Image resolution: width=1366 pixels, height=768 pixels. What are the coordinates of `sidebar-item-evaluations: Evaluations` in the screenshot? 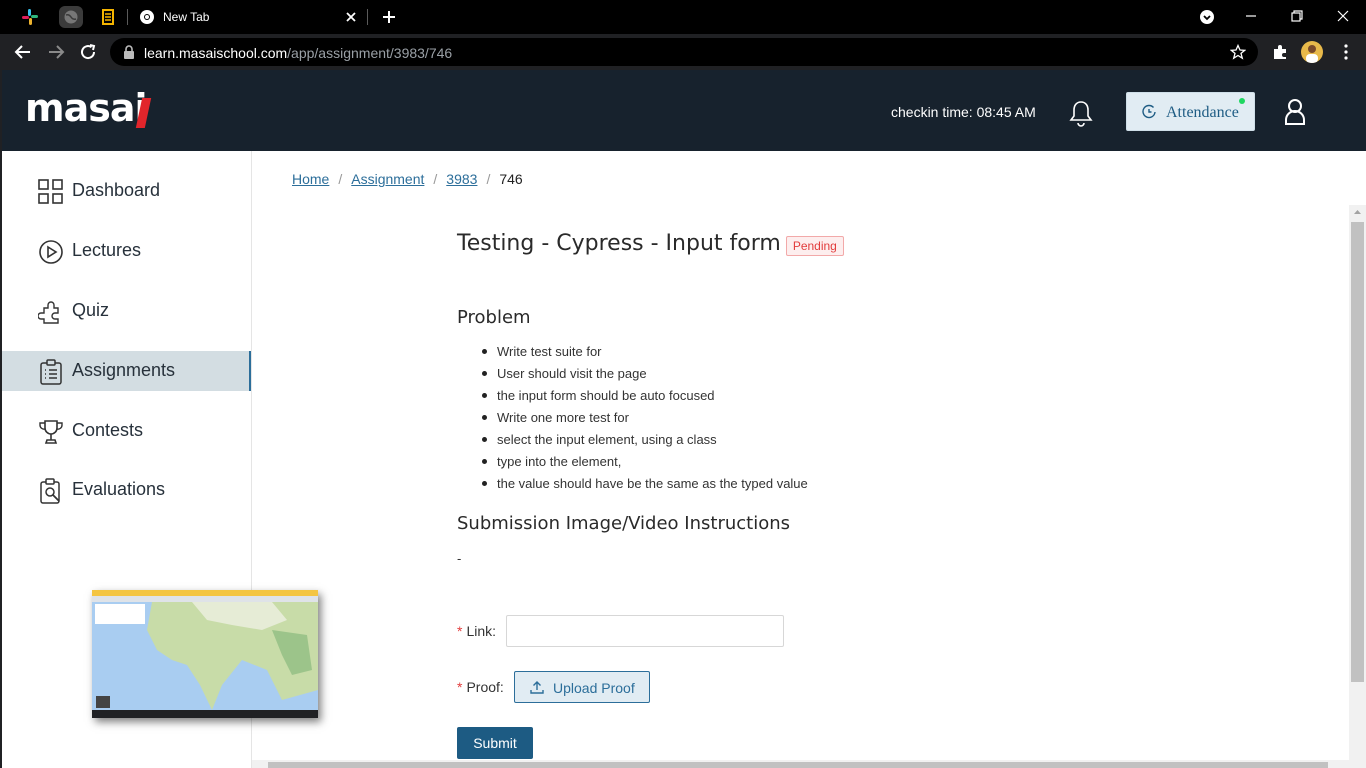 It's located at (125, 490).